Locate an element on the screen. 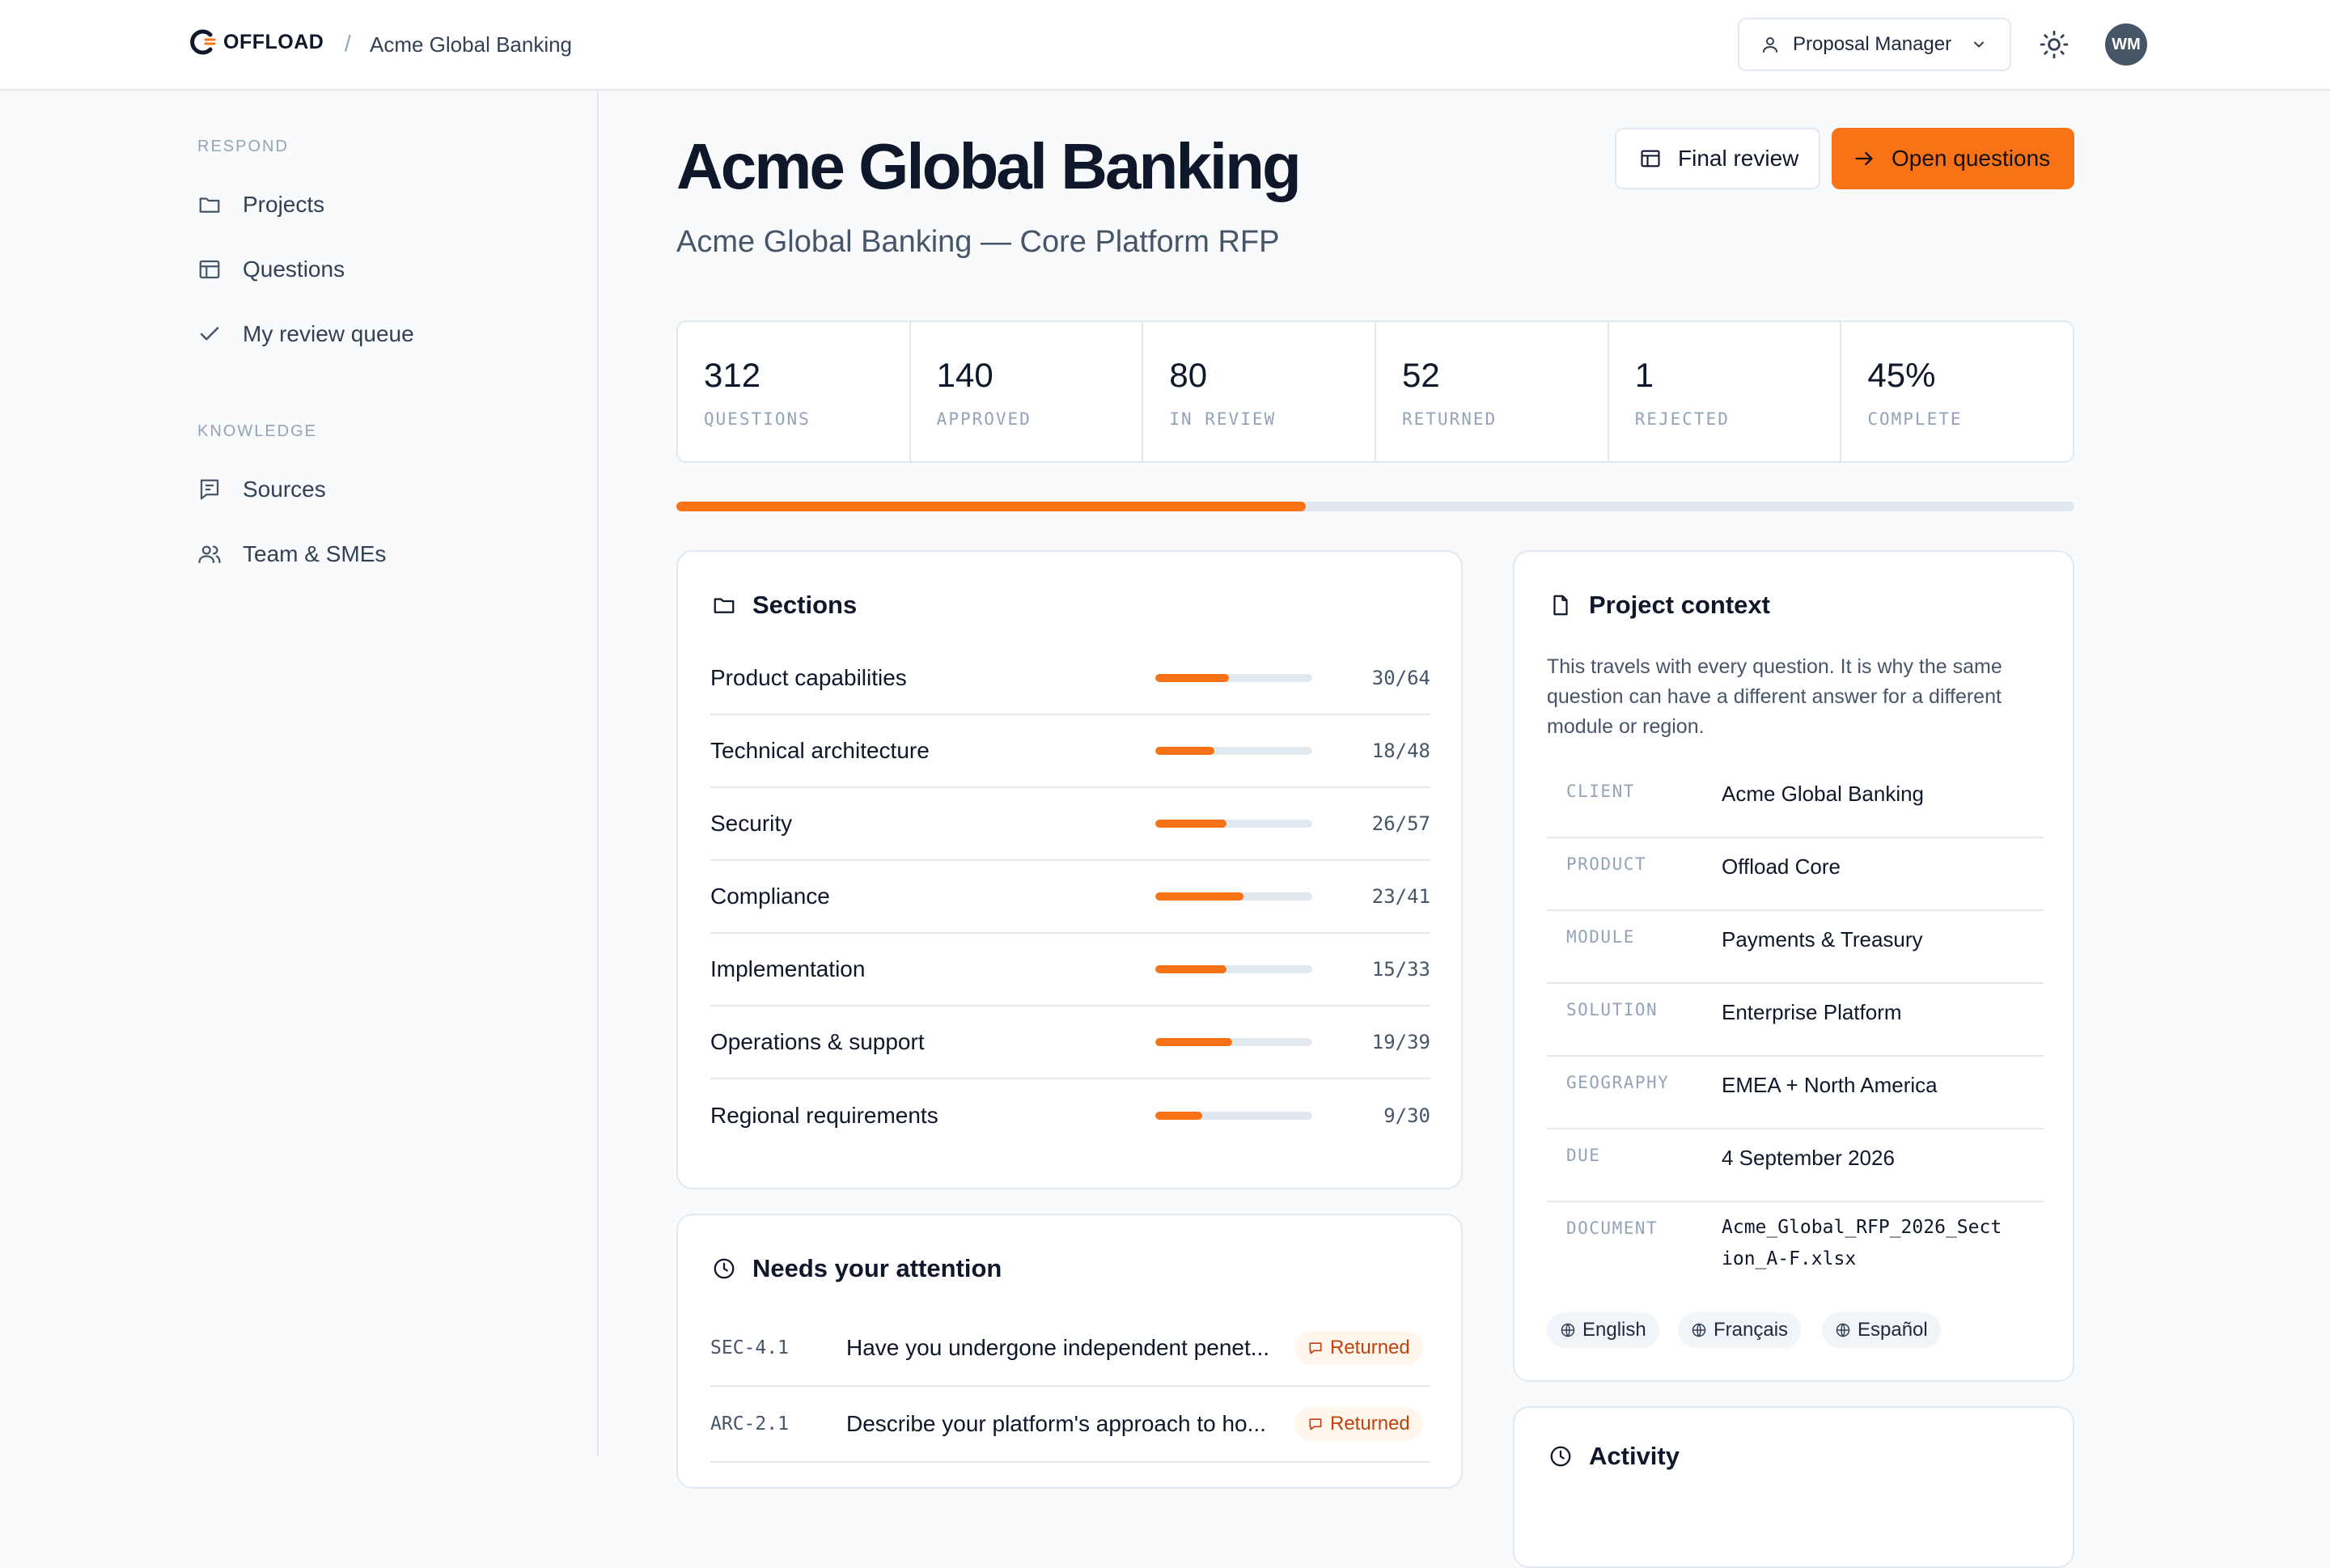 The height and width of the screenshot is (1568, 2330). sun-icon is located at coordinates (2055, 45).